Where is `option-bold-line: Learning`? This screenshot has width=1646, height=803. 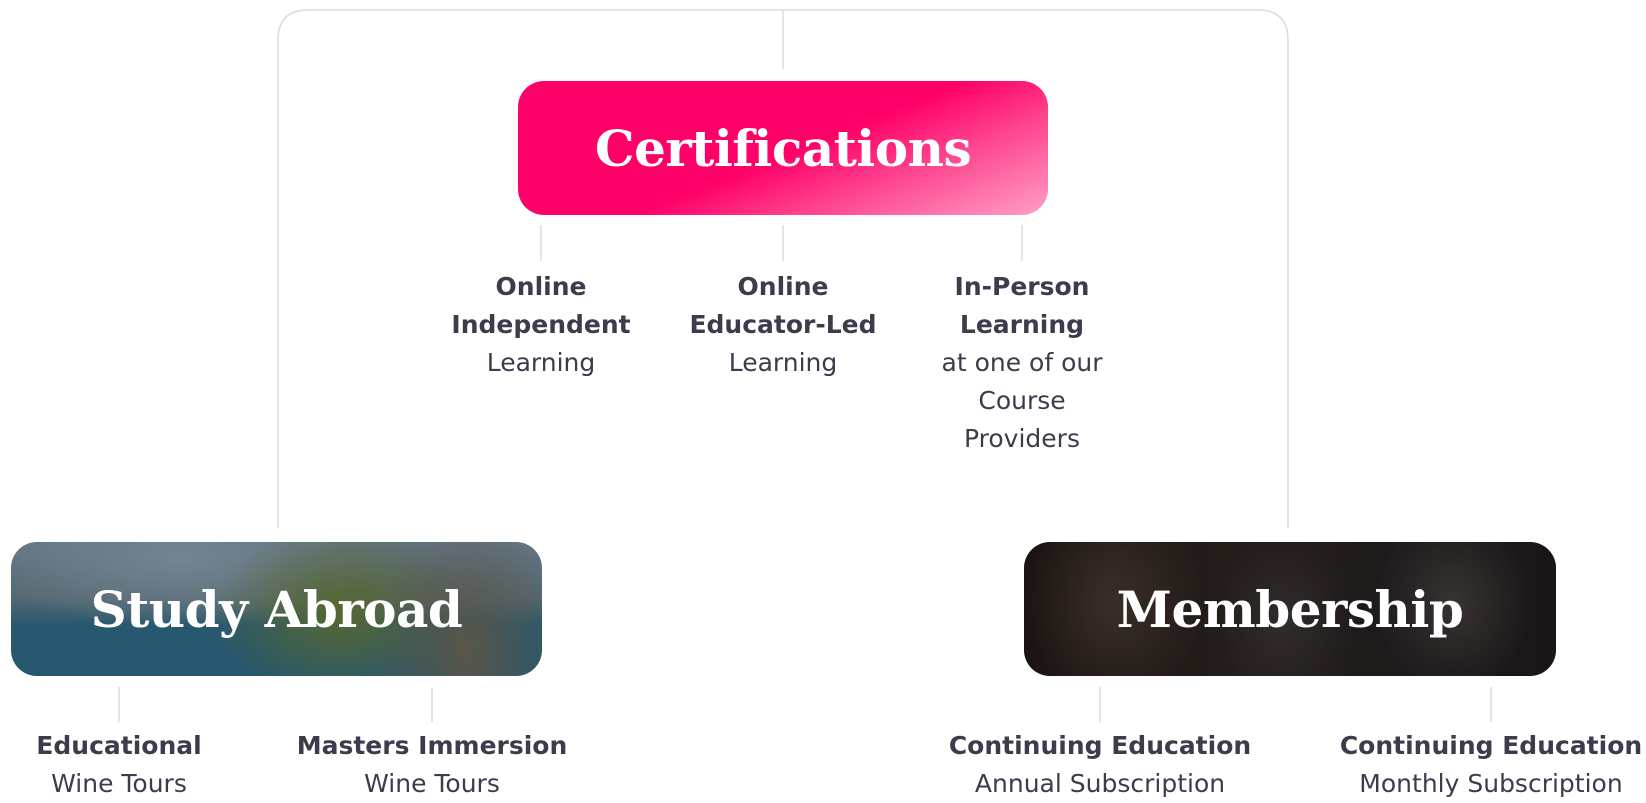 option-bold-line: Learning is located at coordinates (1022, 324).